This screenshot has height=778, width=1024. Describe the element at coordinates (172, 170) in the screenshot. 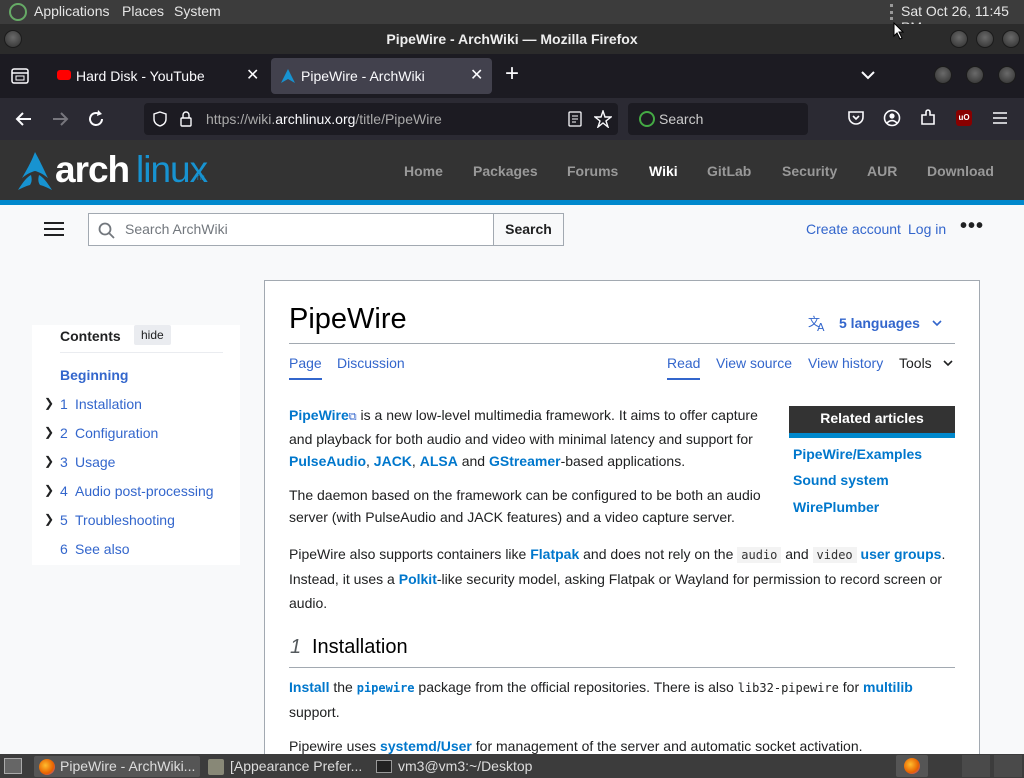

I see `logo-linux-text: linux` at that location.